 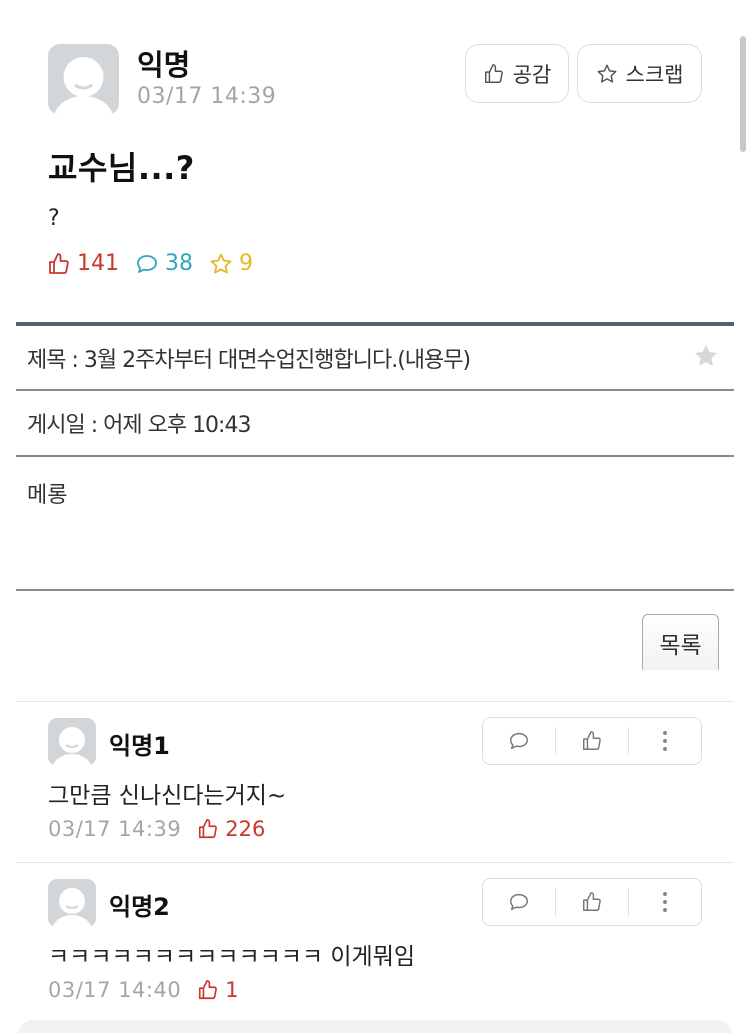 I want to click on notice-top-border, so click(x=375, y=324).